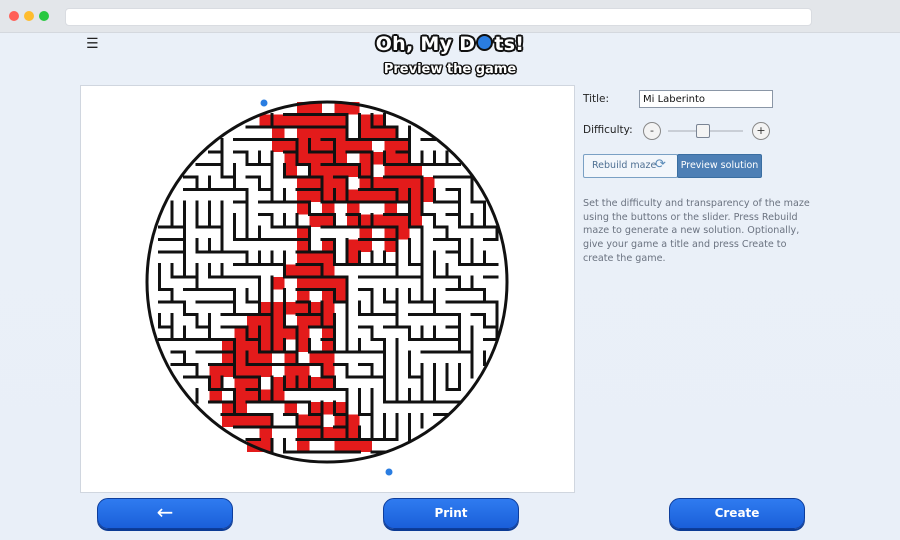  I want to click on arrow-left-icon: ←, so click(165, 512).